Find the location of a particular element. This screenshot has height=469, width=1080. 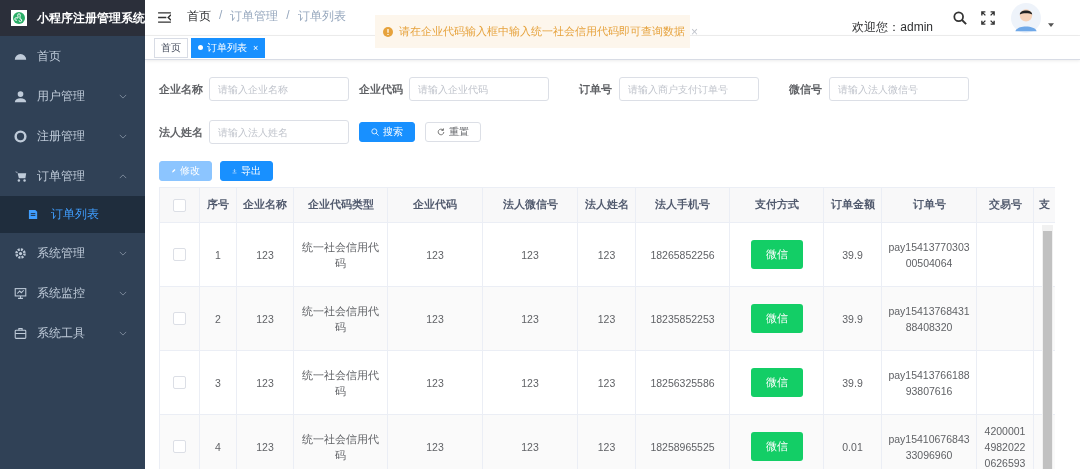

column-header: 企业代码 is located at coordinates (435, 204).